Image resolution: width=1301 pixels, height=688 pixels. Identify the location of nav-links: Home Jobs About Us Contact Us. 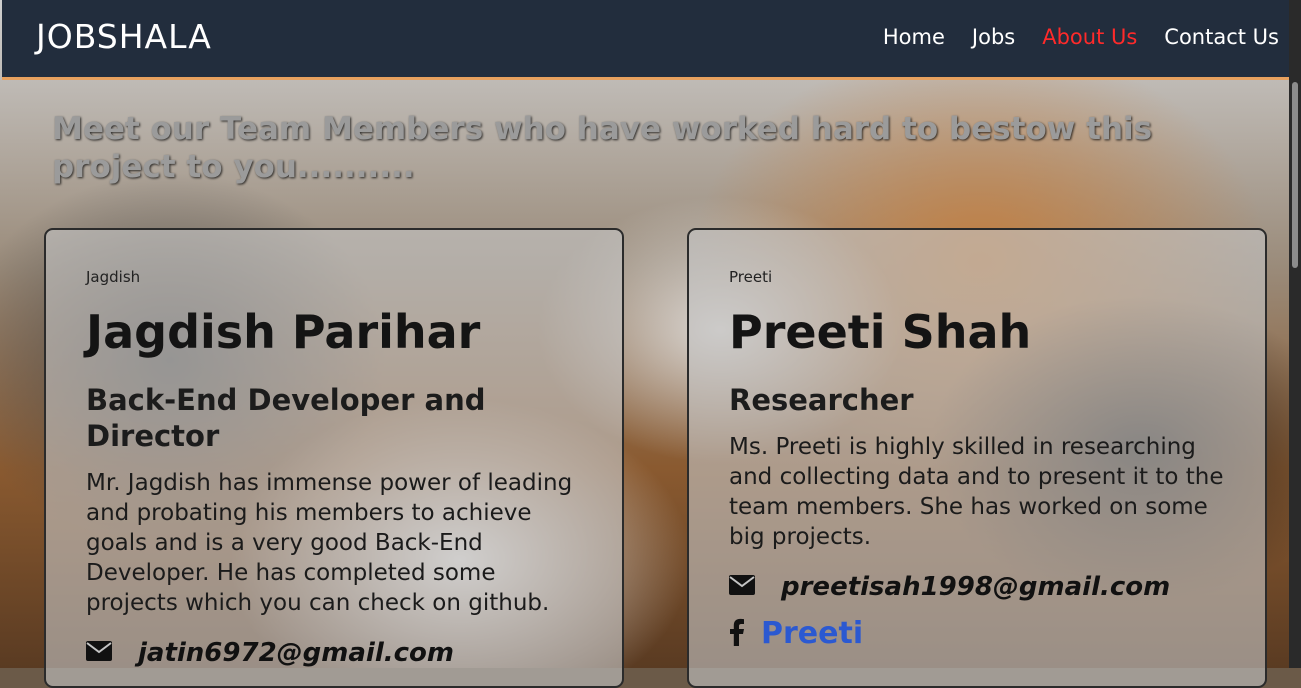
(1081, 37).